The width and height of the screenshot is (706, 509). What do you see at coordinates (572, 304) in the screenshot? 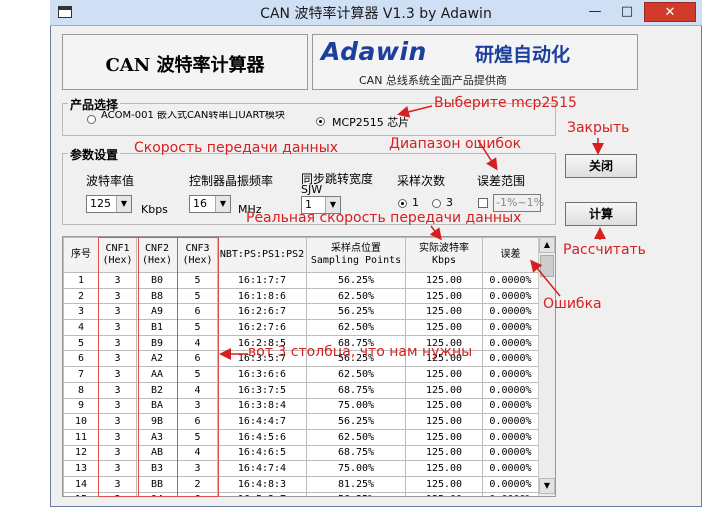
I see `annotation-error: Ошибка` at bounding box center [572, 304].